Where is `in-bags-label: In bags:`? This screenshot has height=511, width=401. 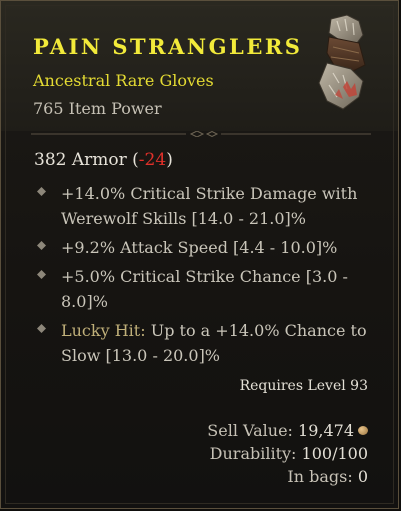
in-bags-label: In bags: is located at coordinates (320, 476).